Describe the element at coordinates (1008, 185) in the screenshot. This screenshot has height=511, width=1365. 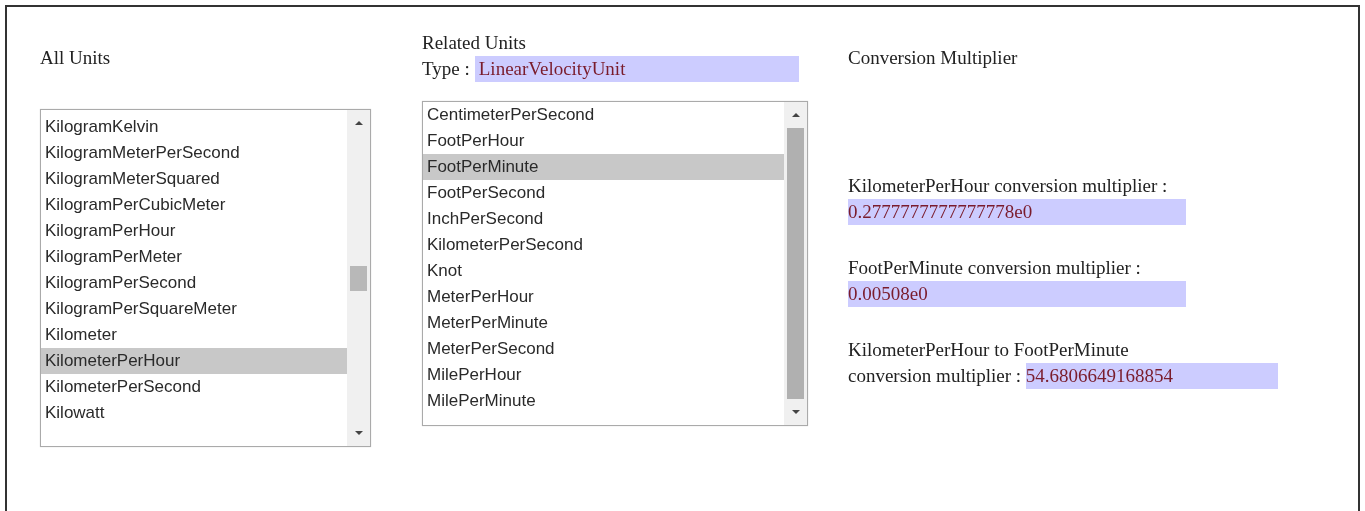
I see `multiplier-label: KilometerPerHour conversion multiplier :` at that location.